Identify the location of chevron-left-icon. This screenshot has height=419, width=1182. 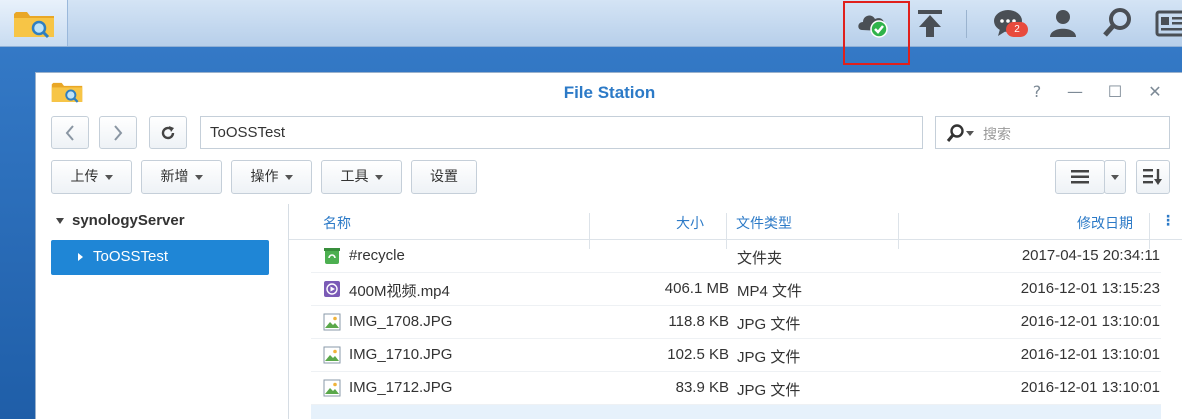
(69, 133).